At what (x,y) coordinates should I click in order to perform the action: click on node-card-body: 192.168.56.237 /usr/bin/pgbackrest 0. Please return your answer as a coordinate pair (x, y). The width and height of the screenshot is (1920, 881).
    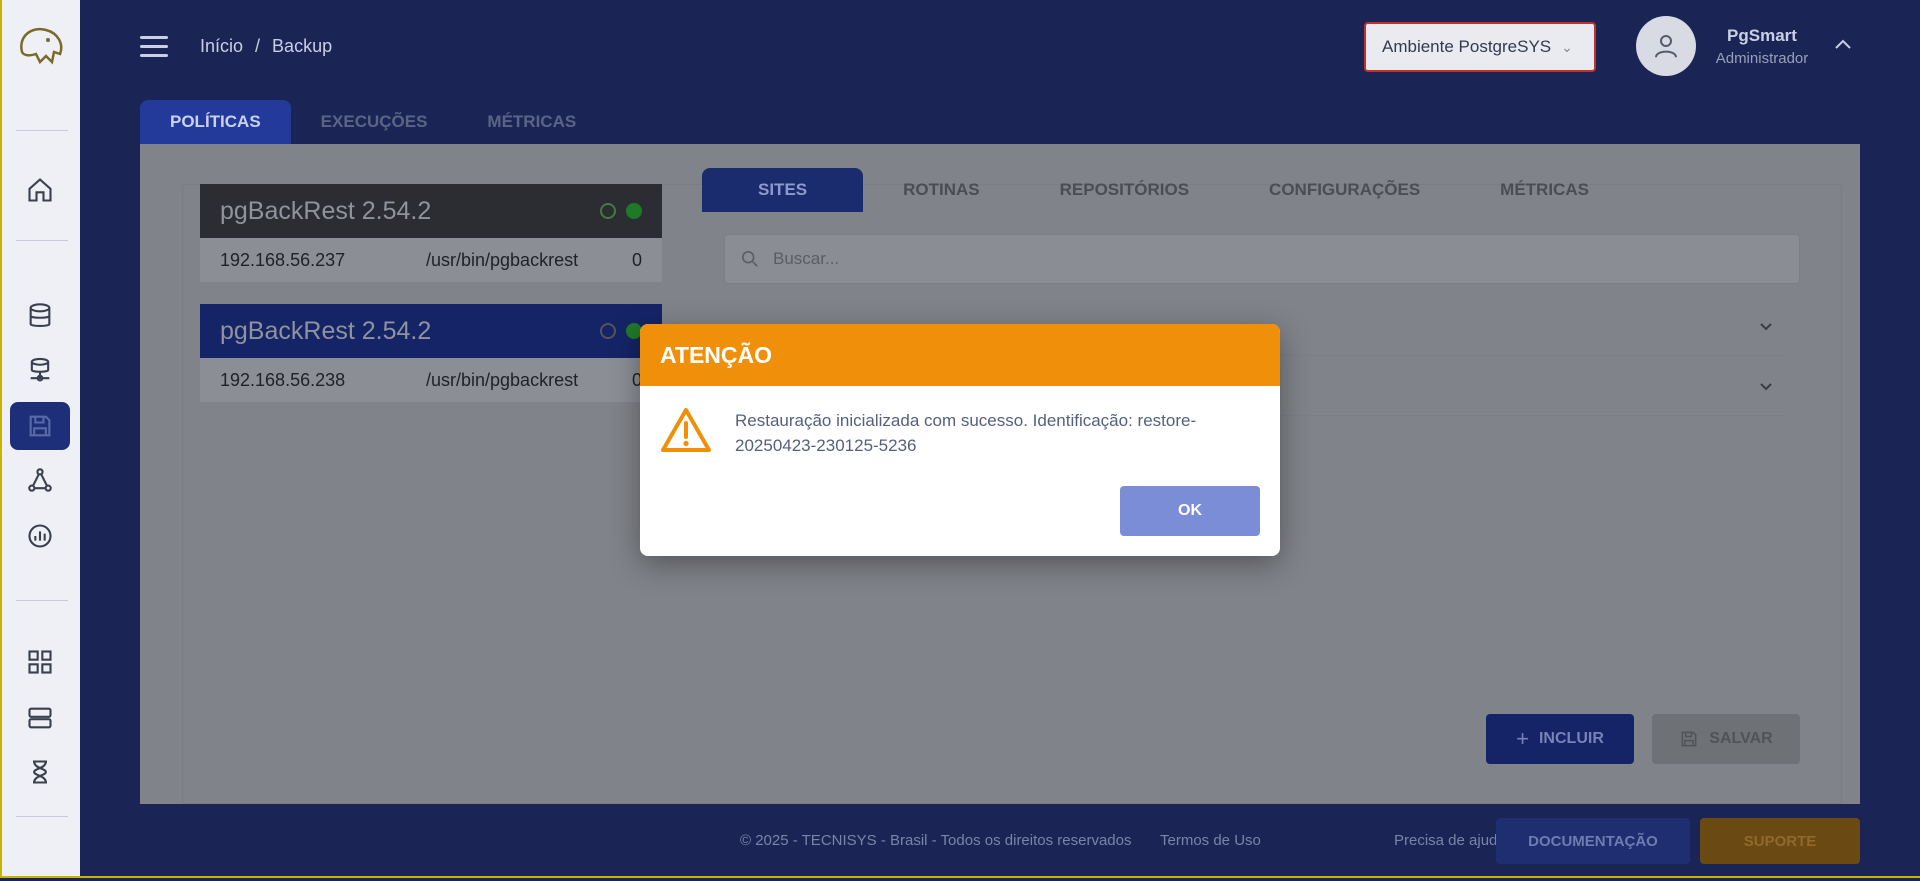
    Looking at the image, I should click on (431, 260).